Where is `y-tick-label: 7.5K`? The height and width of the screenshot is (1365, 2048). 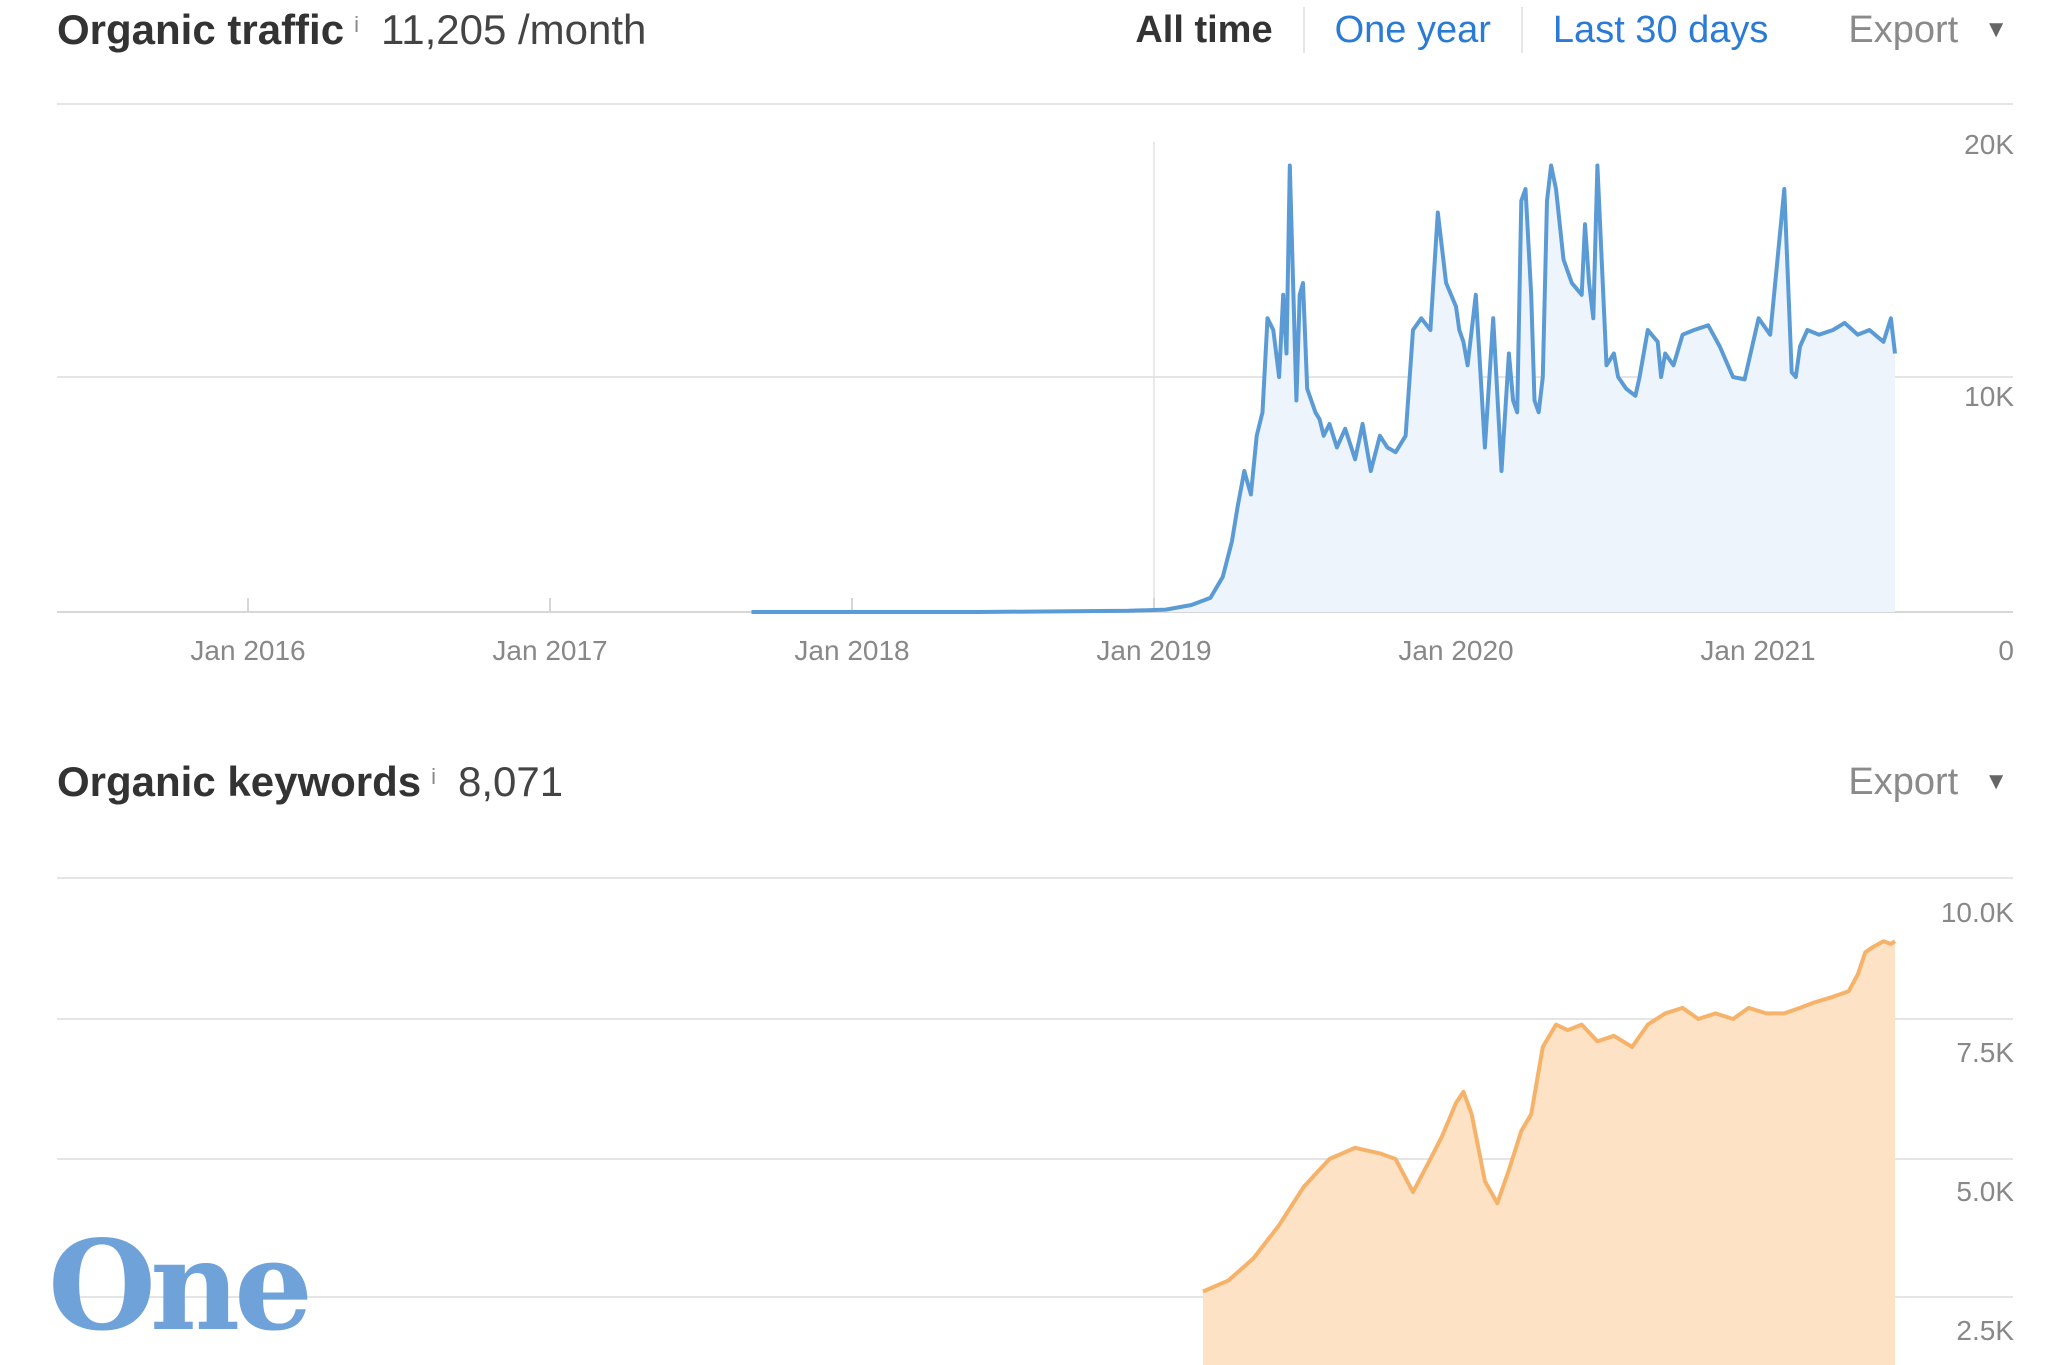 y-tick-label: 7.5K is located at coordinates (1985, 1052).